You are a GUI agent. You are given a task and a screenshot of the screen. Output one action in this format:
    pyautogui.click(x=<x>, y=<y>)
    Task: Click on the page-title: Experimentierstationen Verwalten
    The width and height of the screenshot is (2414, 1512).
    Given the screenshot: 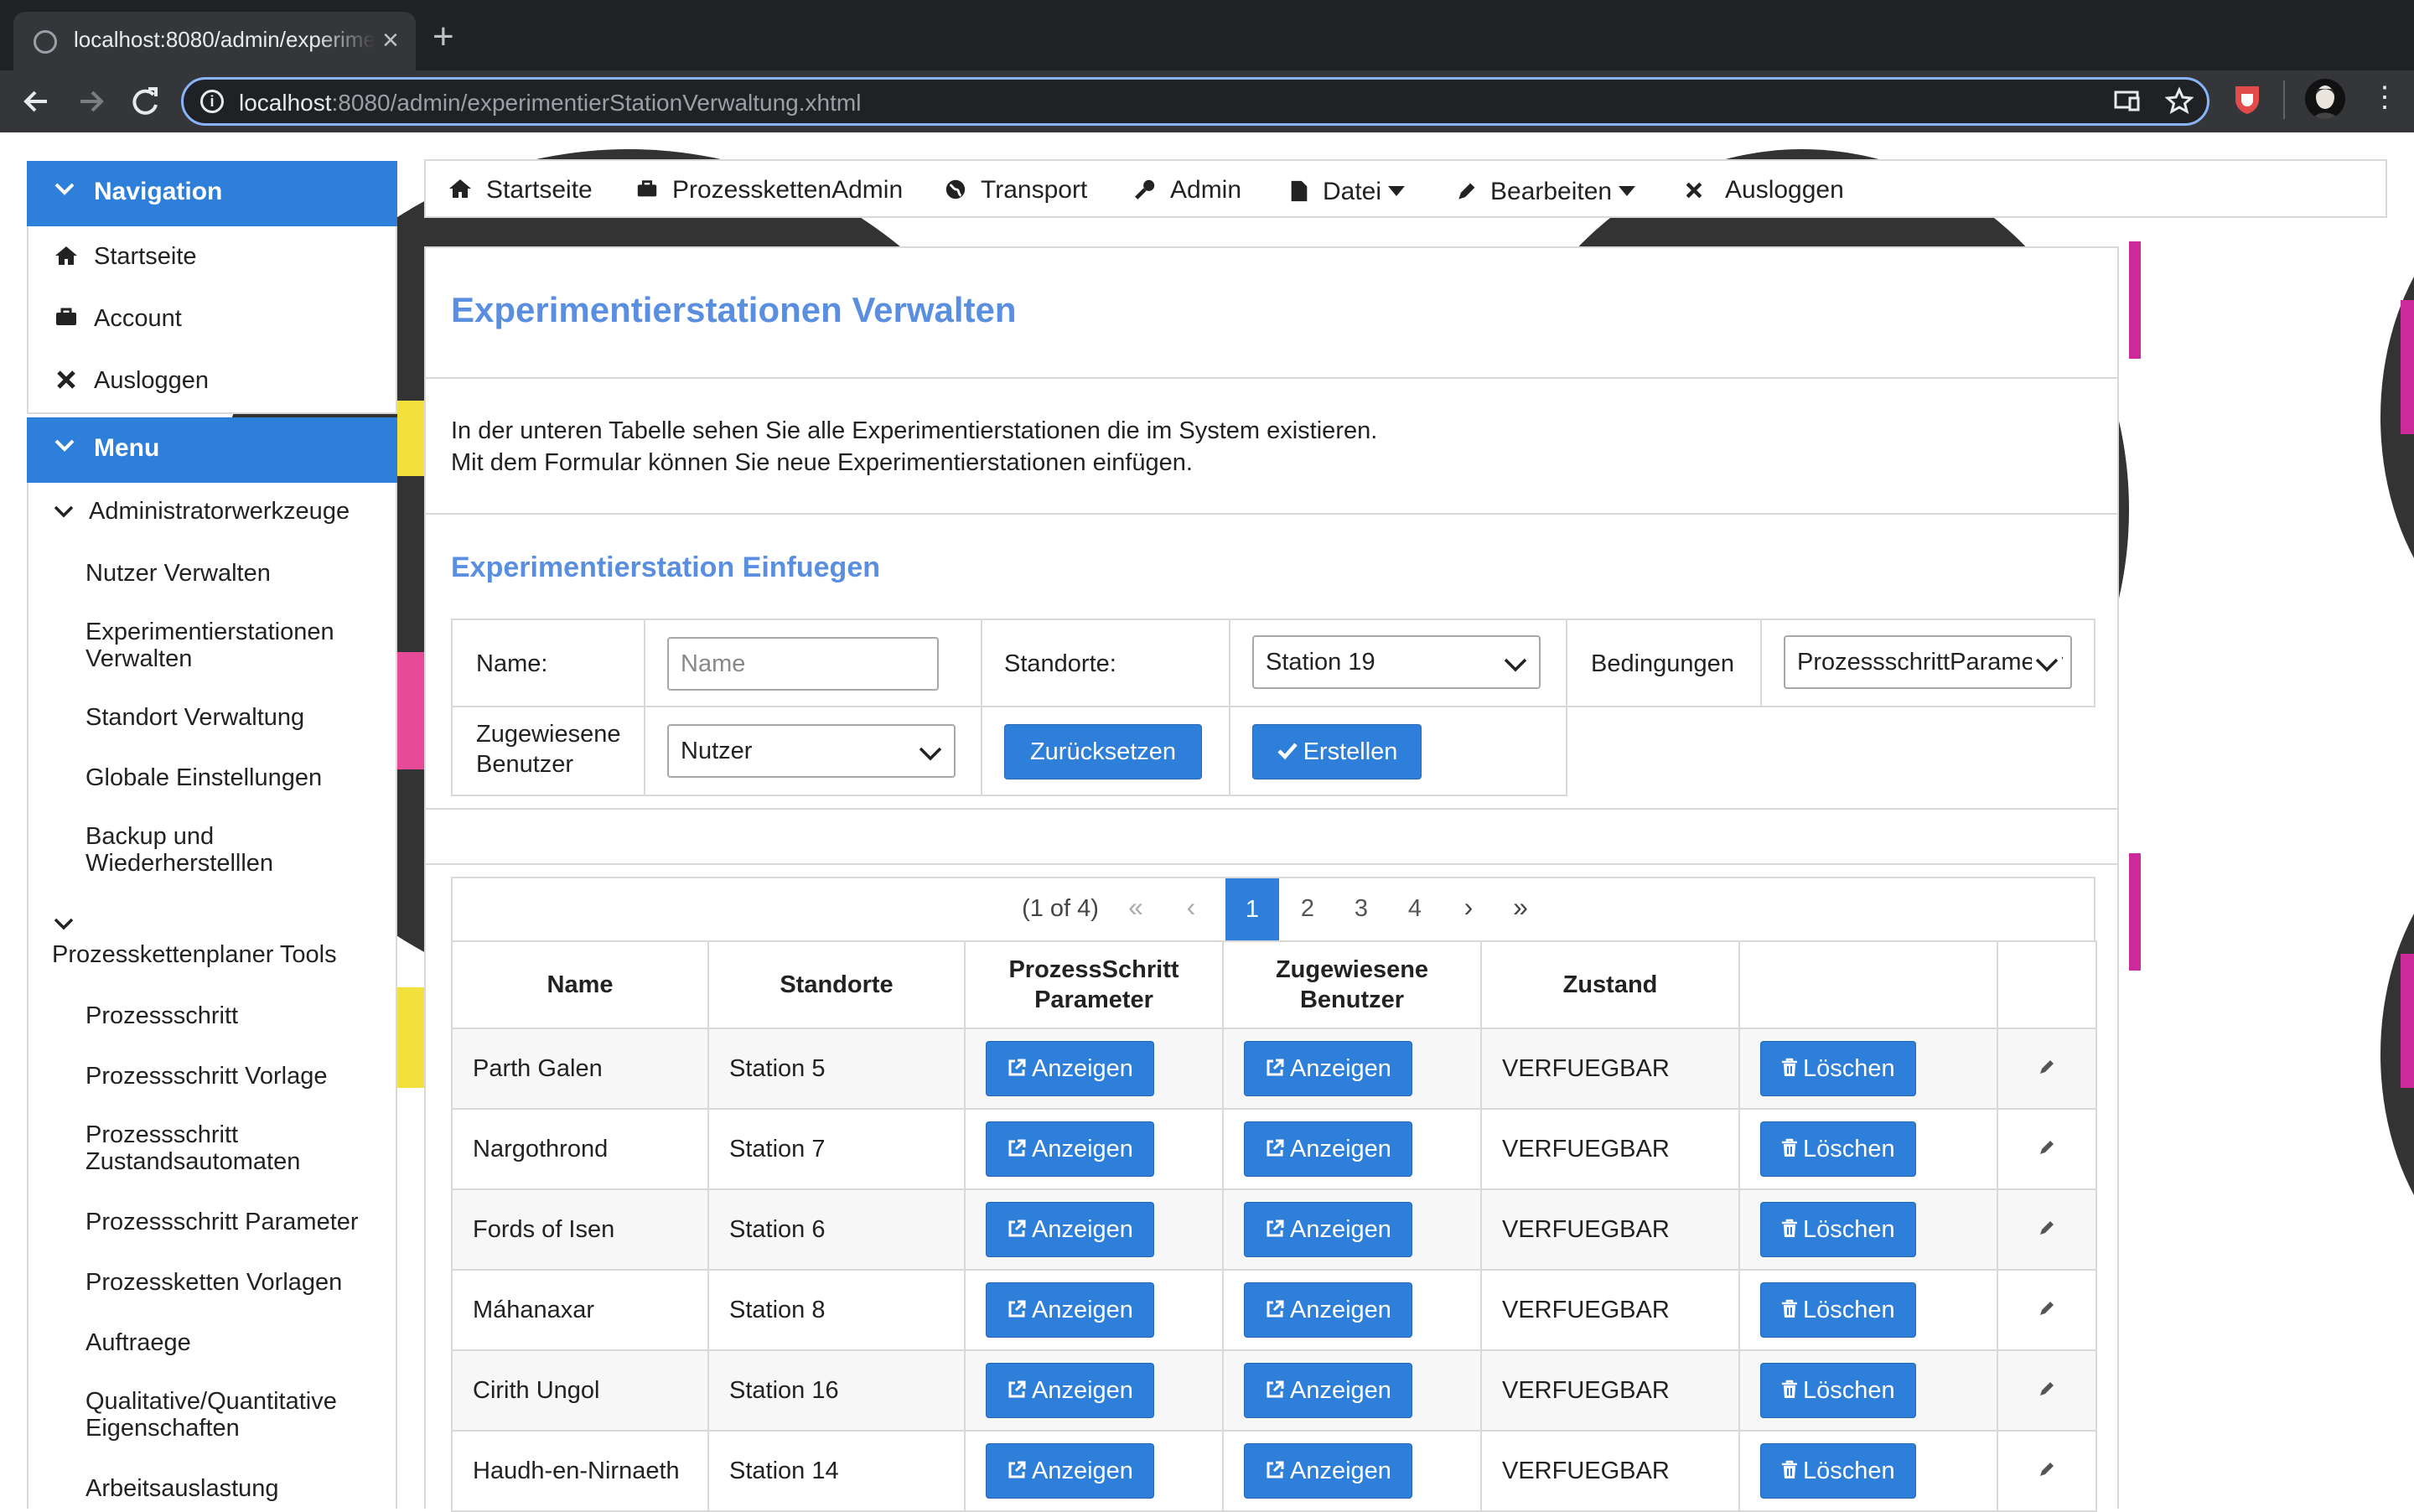 What is the action you would take?
    pyautogui.click(x=734, y=309)
    